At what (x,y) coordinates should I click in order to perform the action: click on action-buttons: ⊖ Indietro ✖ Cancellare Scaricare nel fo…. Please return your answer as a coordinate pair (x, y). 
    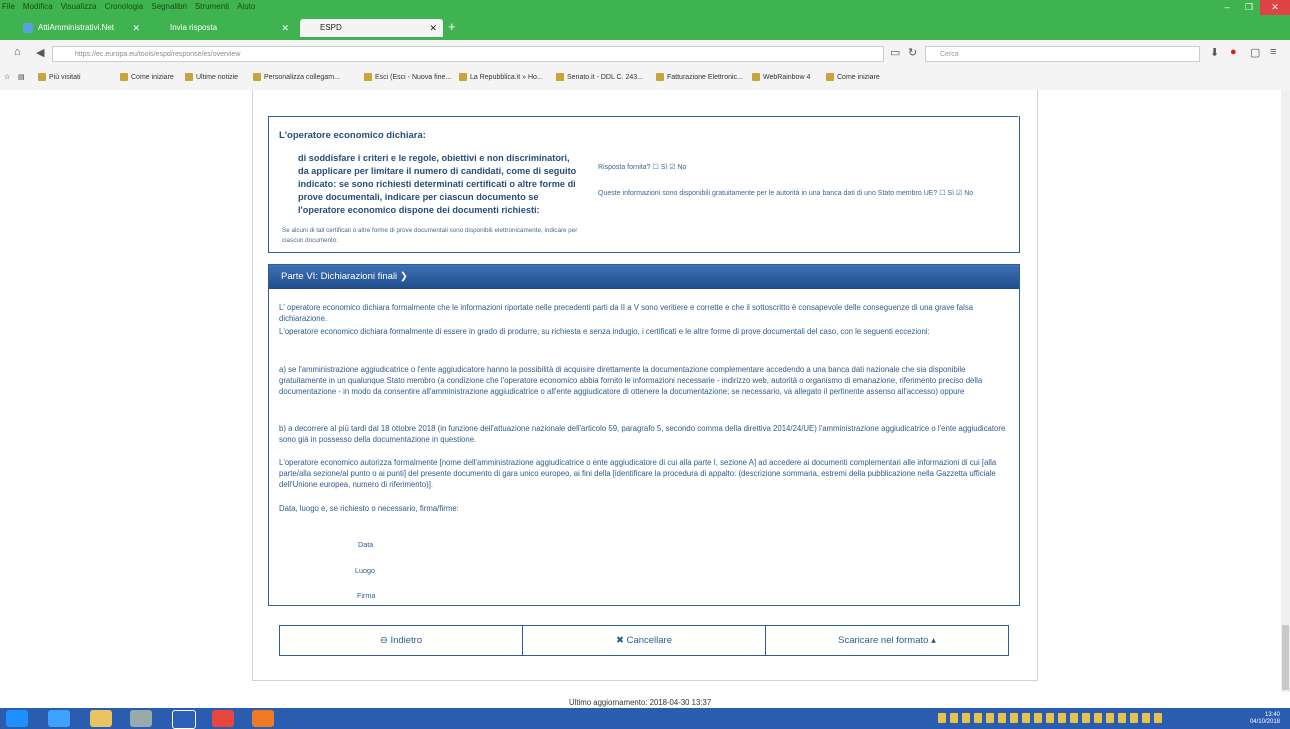
    Looking at the image, I should click on (644, 640).